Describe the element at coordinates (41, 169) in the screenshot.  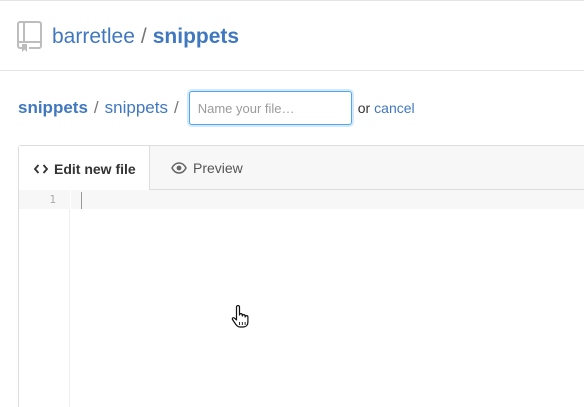
I see `code-icon` at that location.